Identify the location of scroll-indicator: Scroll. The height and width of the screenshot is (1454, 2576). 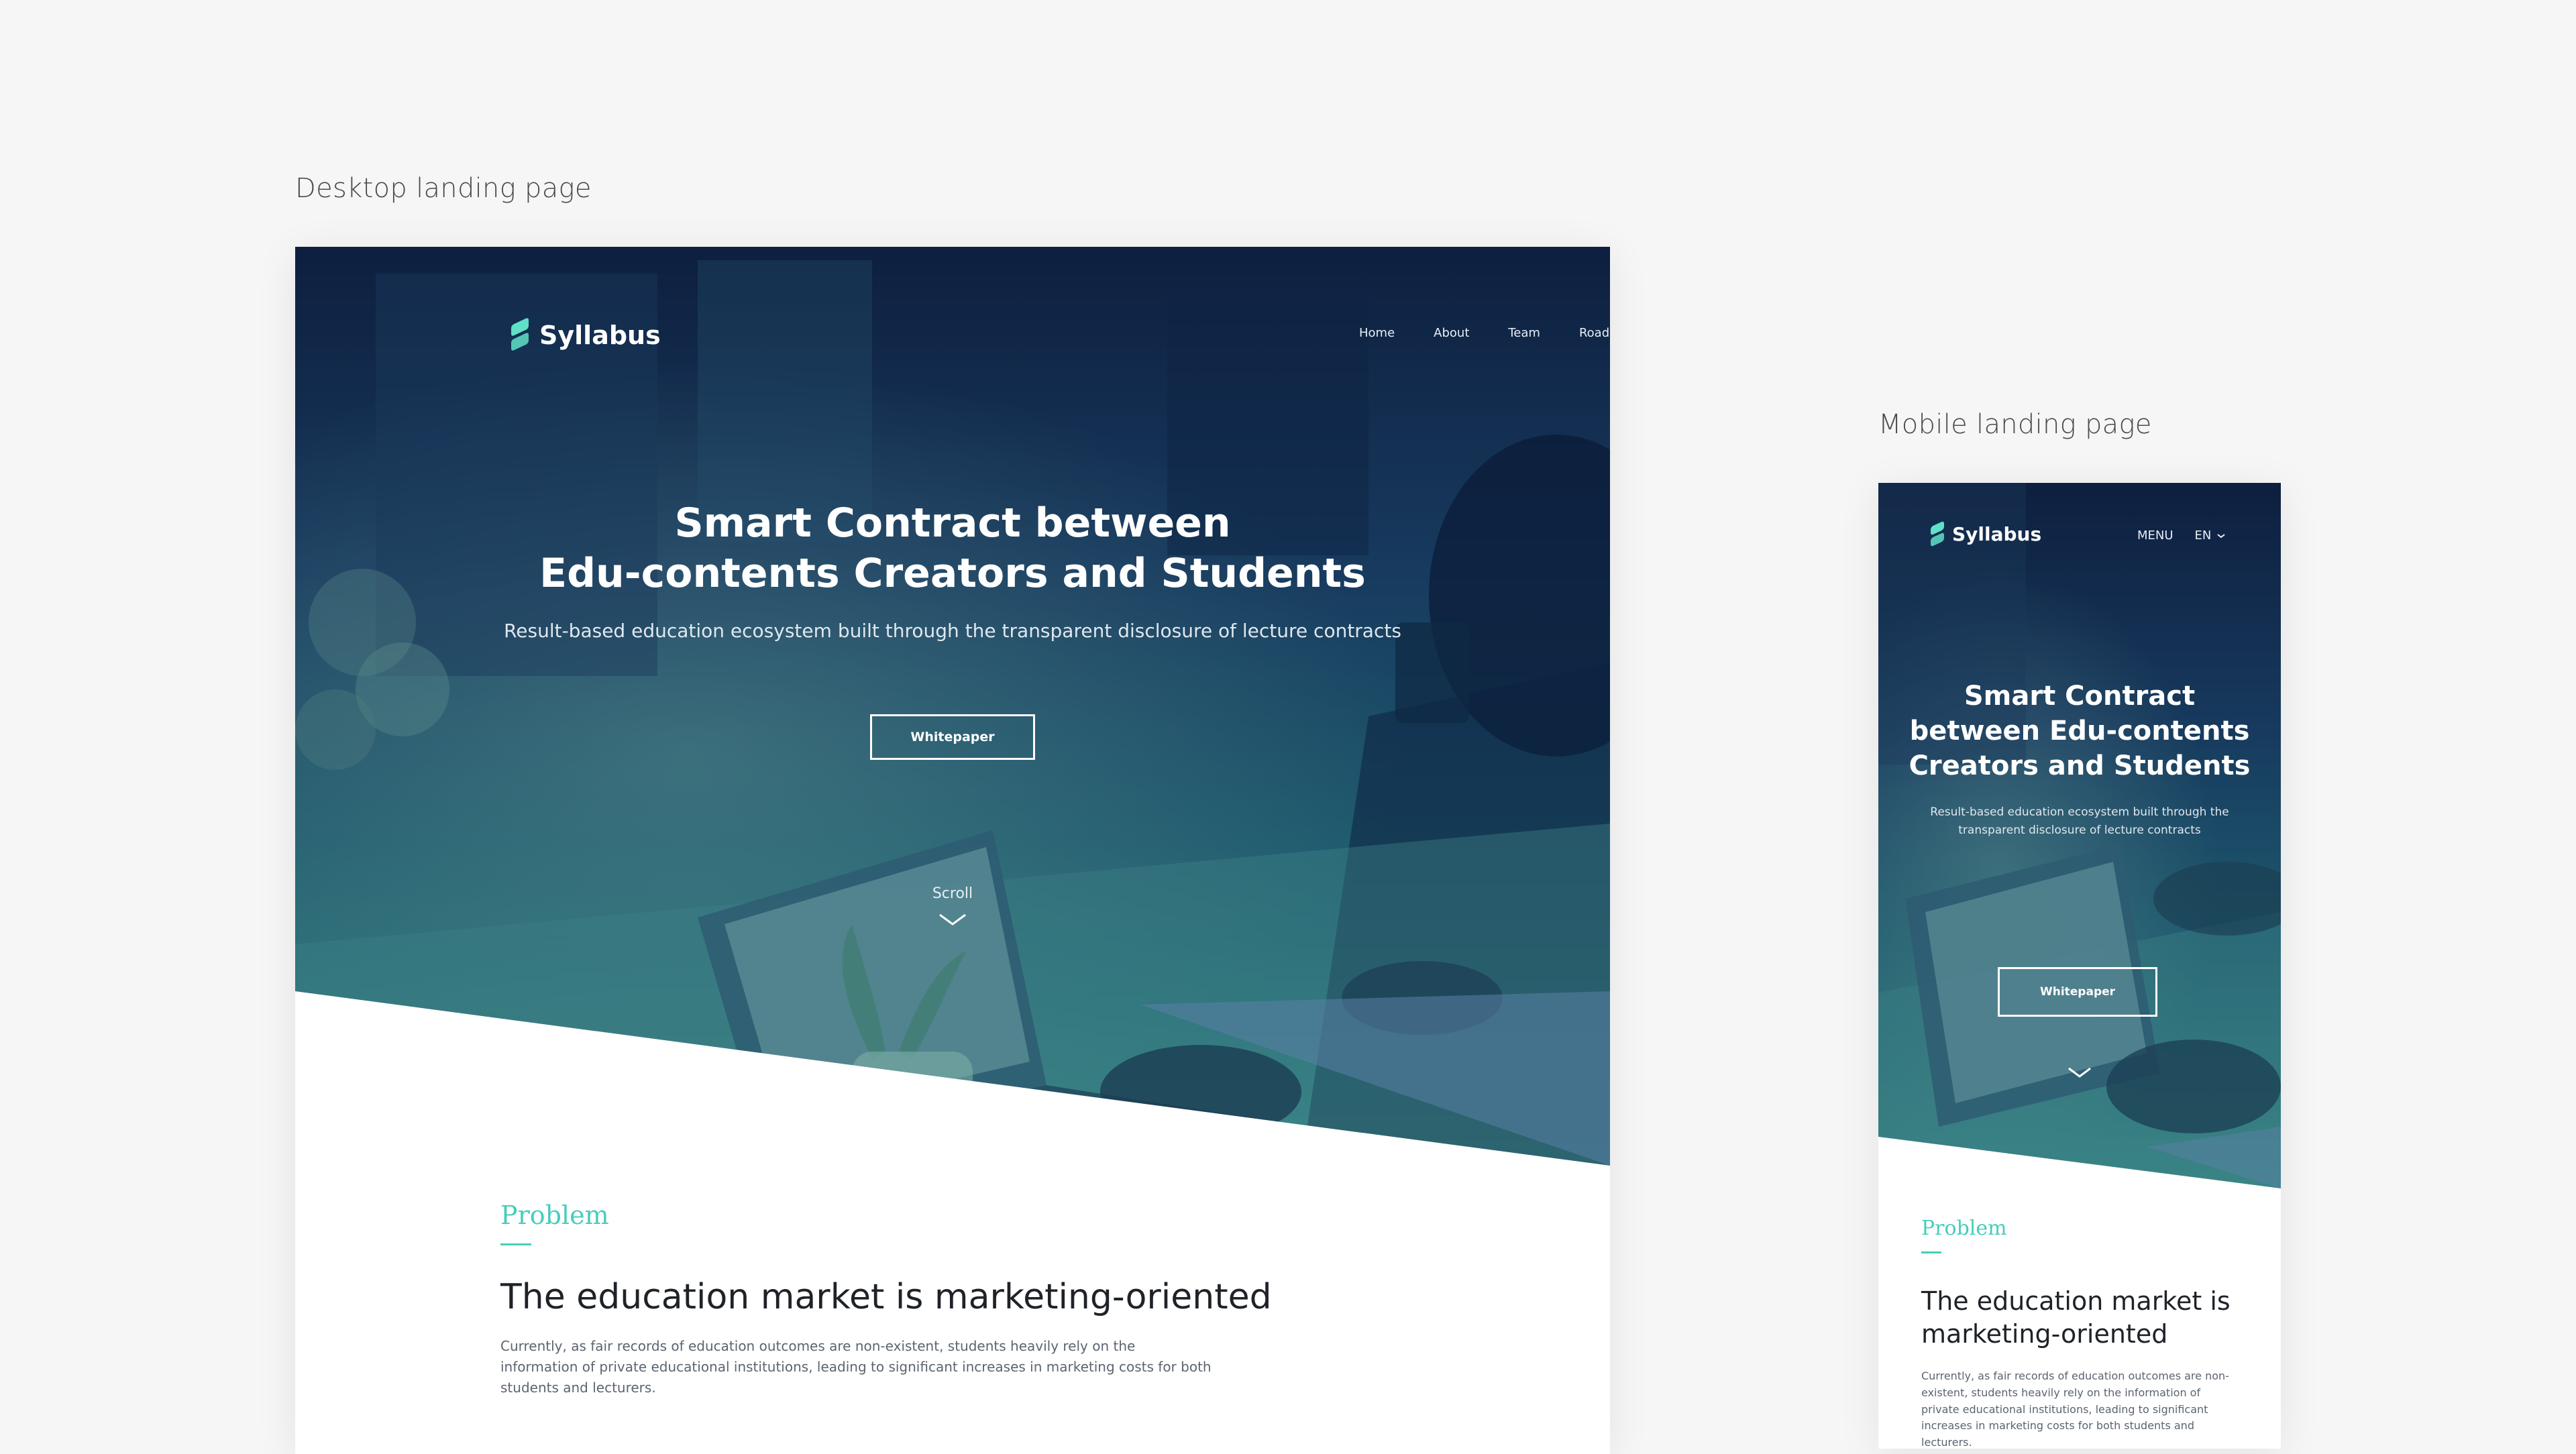
(952, 906).